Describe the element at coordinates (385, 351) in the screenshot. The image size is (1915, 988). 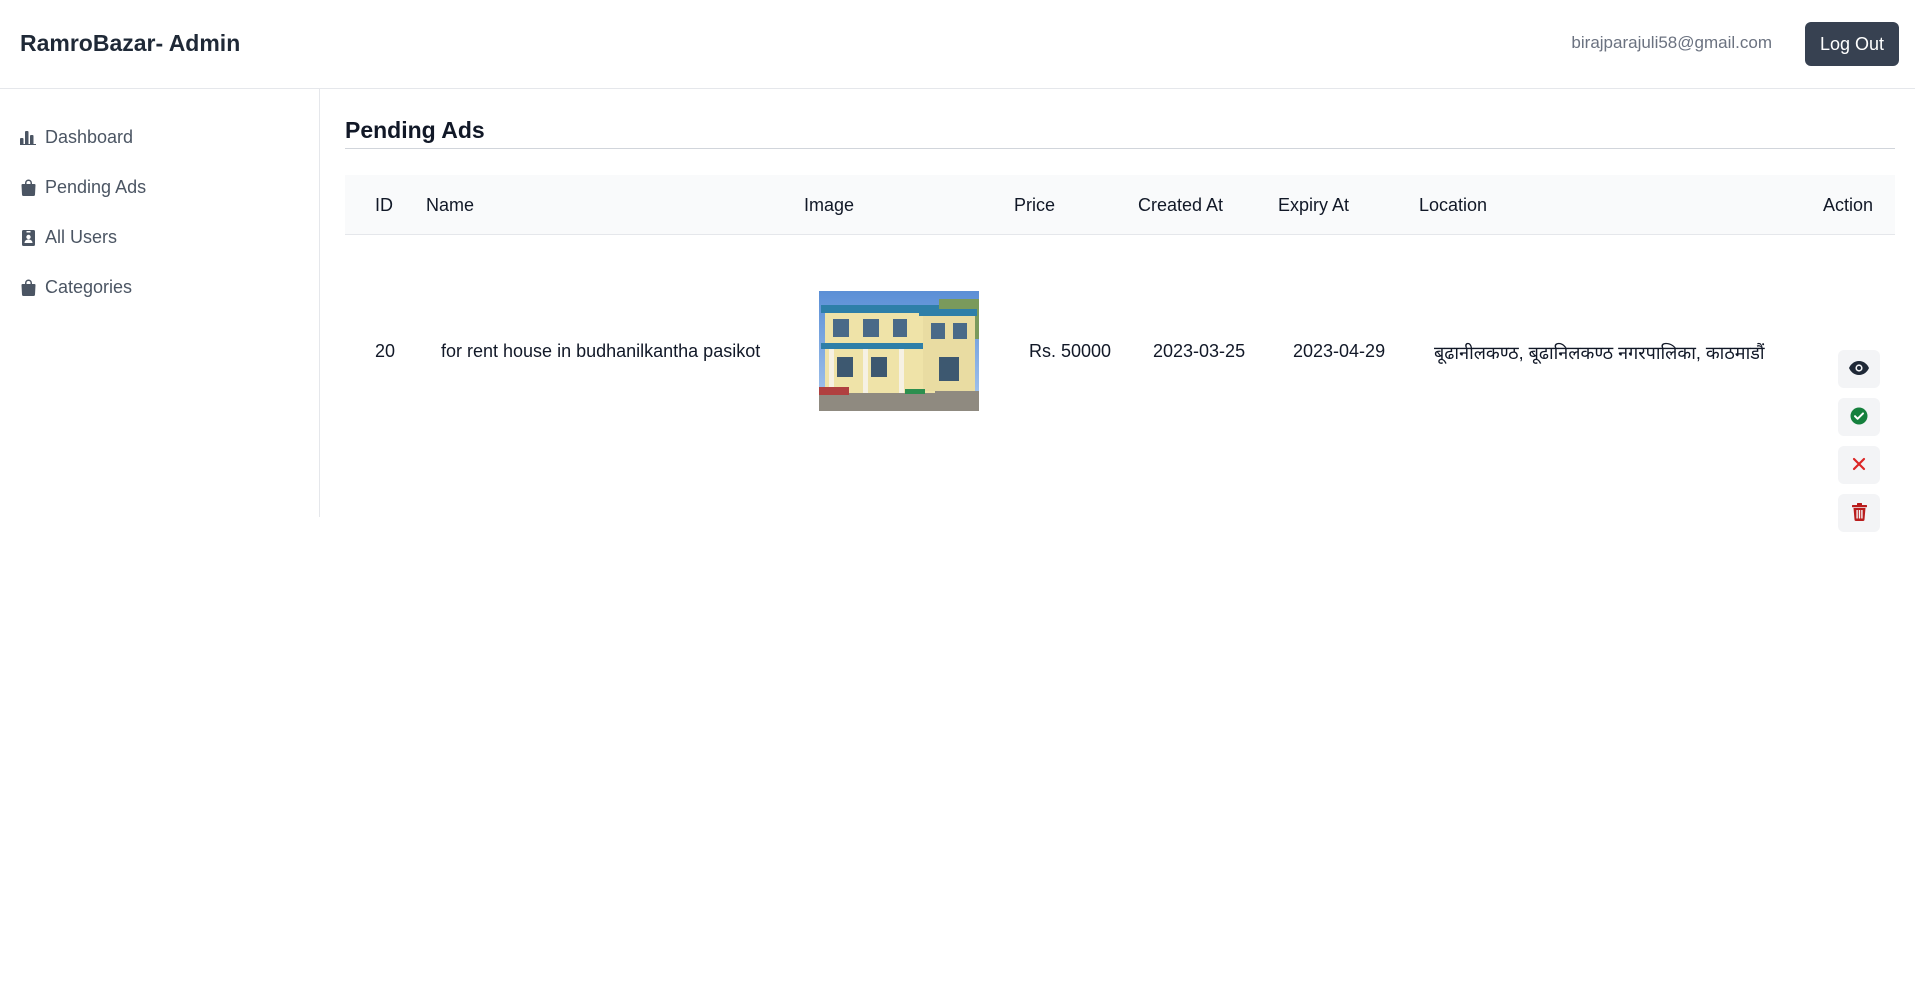
I see `cell-id: 20` at that location.